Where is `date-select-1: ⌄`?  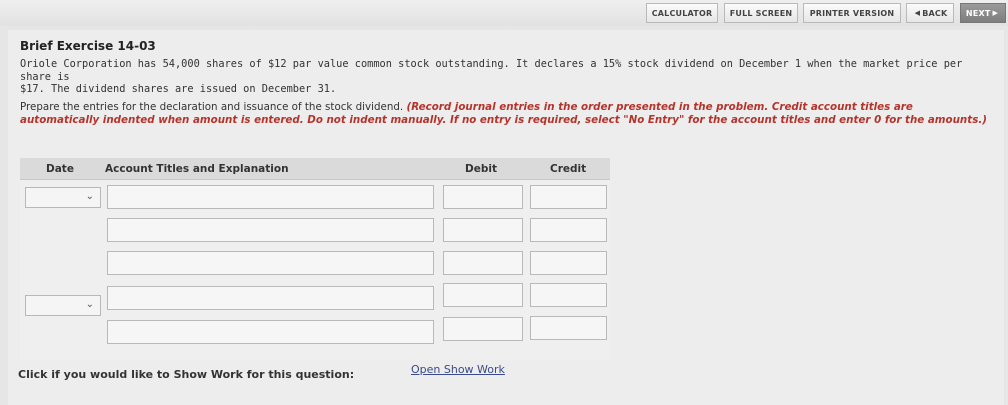
date-select-1: ⌄ is located at coordinates (63, 197).